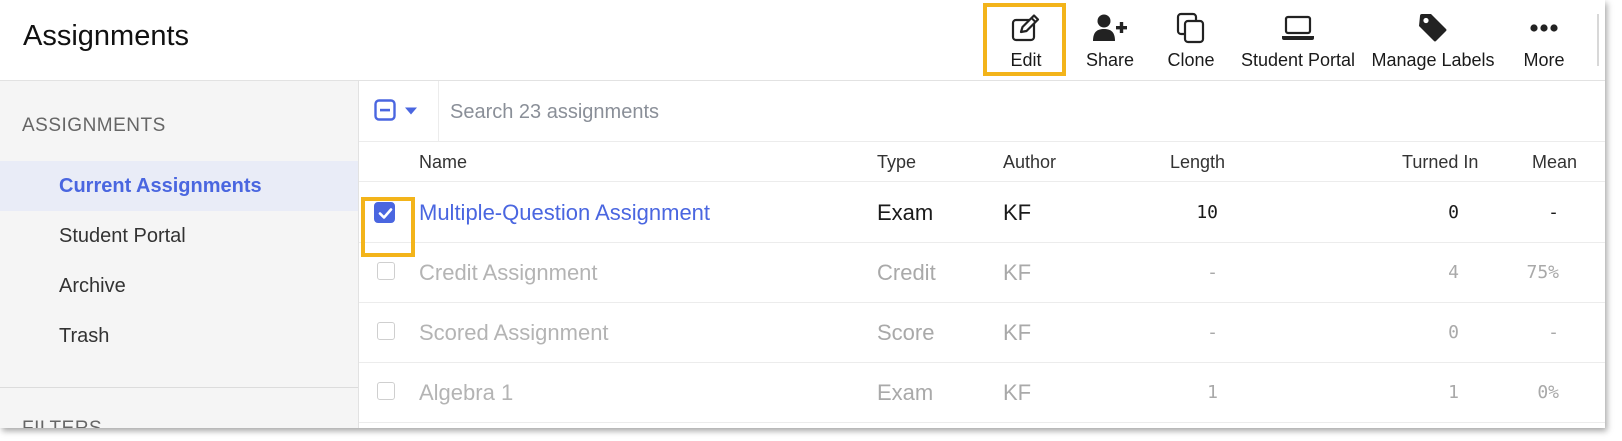 This screenshot has height=441, width=1622. I want to click on column-header-turned-in: Turned In, so click(1440, 162).